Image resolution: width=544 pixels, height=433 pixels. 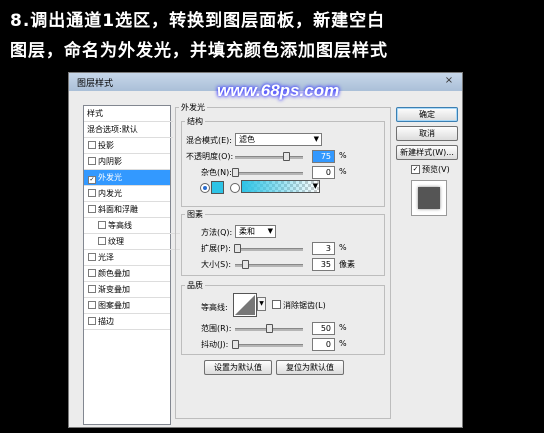 I want to click on style-list-item: 内发光, so click(x=127, y=194).